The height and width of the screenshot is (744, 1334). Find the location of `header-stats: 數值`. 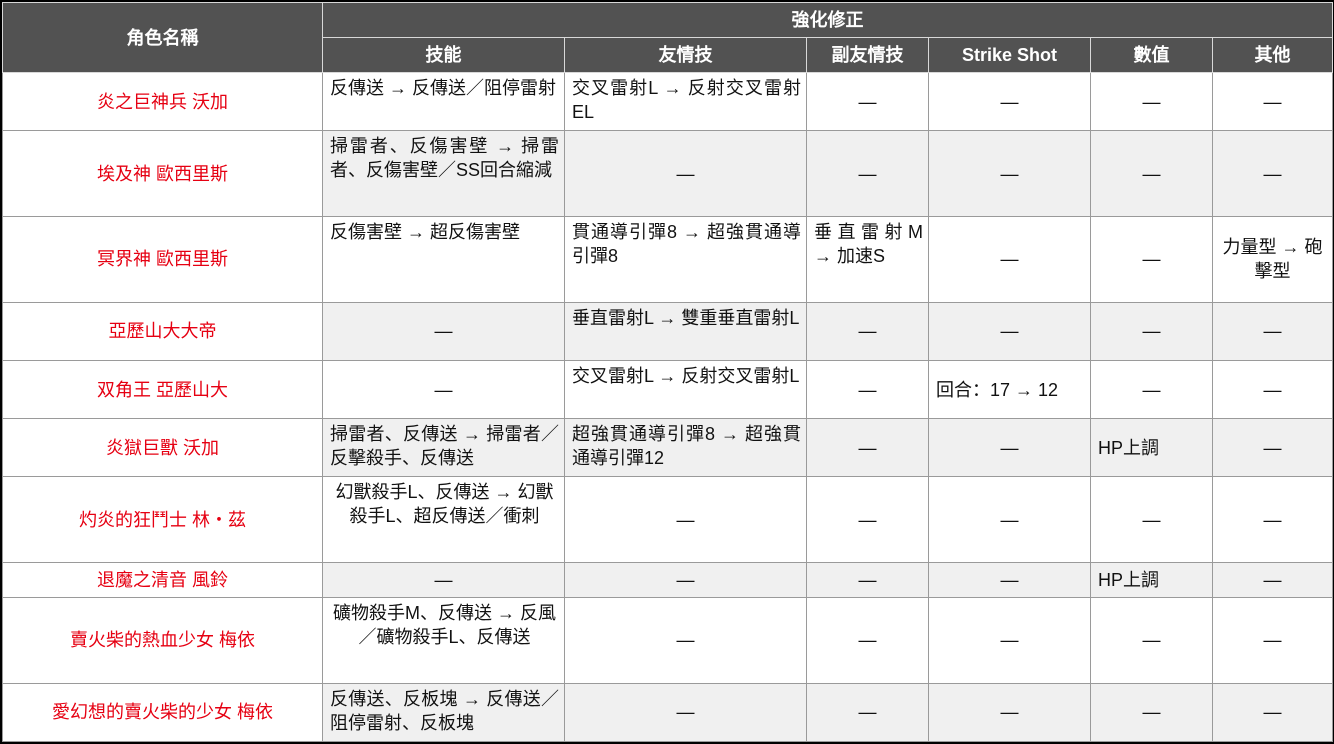

header-stats: 數值 is located at coordinates (1151, 55).